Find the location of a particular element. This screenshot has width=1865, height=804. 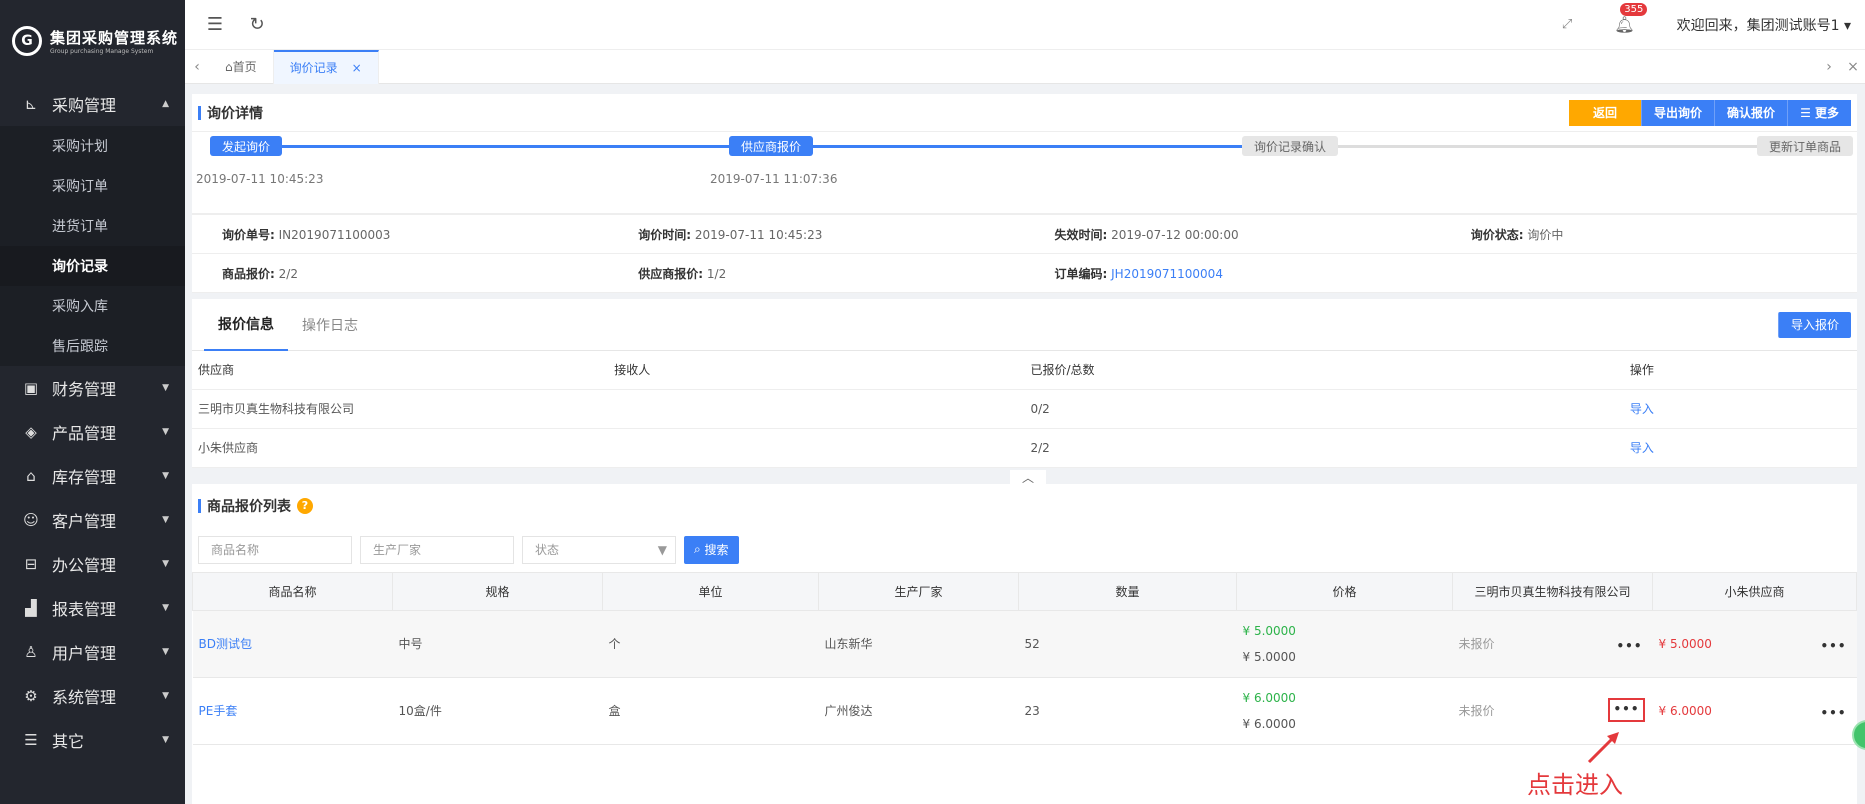

customer-icon: ☺ is located at coordinates (31, 520).